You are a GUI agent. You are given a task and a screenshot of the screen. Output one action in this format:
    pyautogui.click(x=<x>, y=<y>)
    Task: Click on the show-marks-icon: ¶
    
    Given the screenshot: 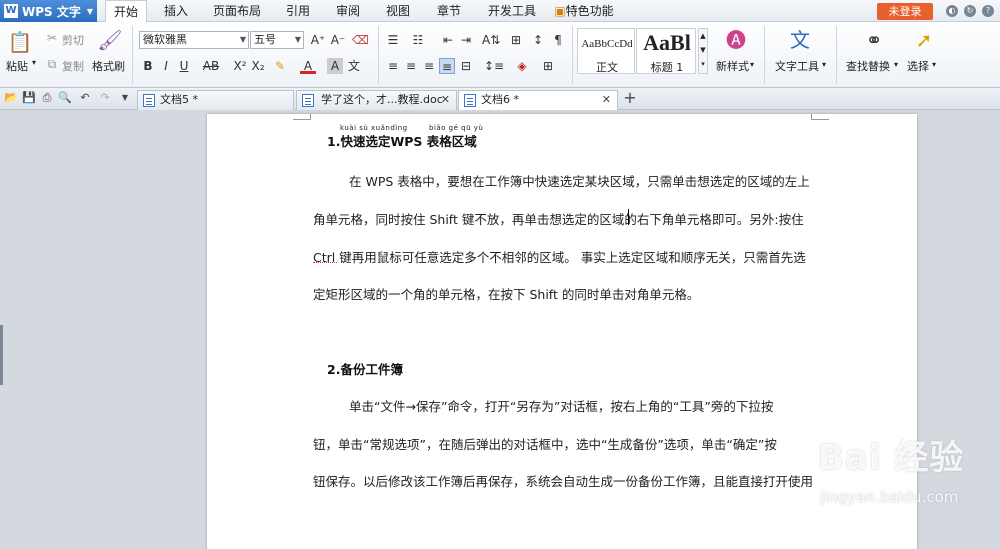 What is the action you would take?
    pyautogui.click(x=558, y=40)
    